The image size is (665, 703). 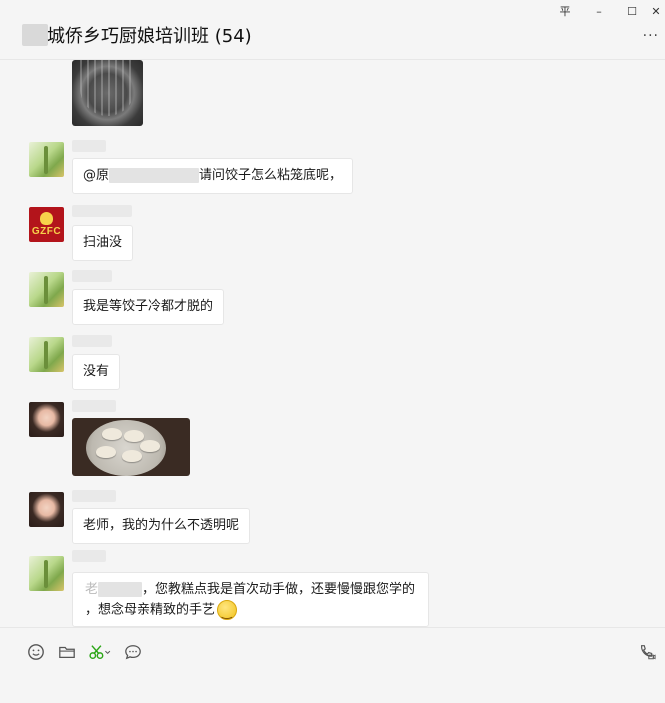 I want to click on minimize-button: –, so click(x=599, y=12).